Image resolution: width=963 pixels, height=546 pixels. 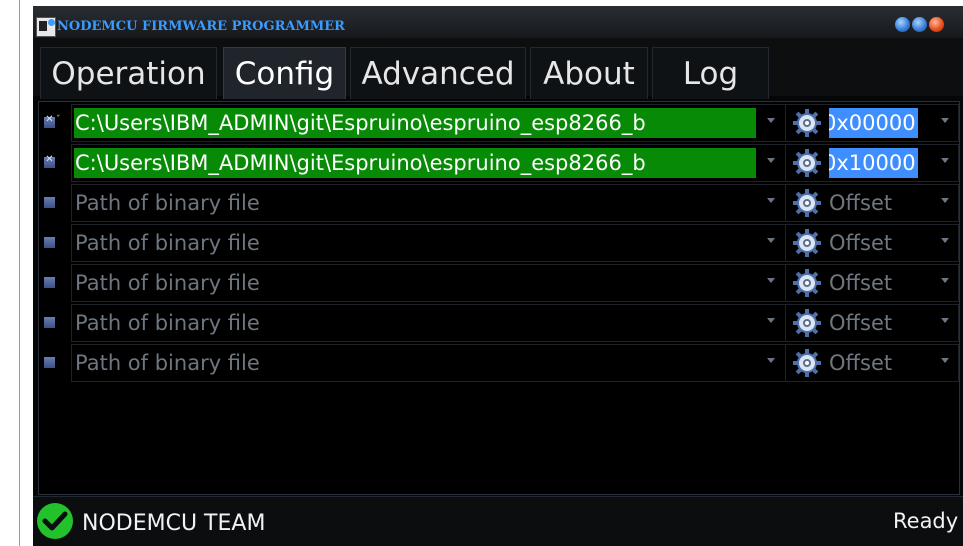 What do you see at coordinates (498, 22) in the screenshot?
I see `title-bar: NODEMCU FIRMWARE PROGRAMMER` at bounding box center [498, 22].